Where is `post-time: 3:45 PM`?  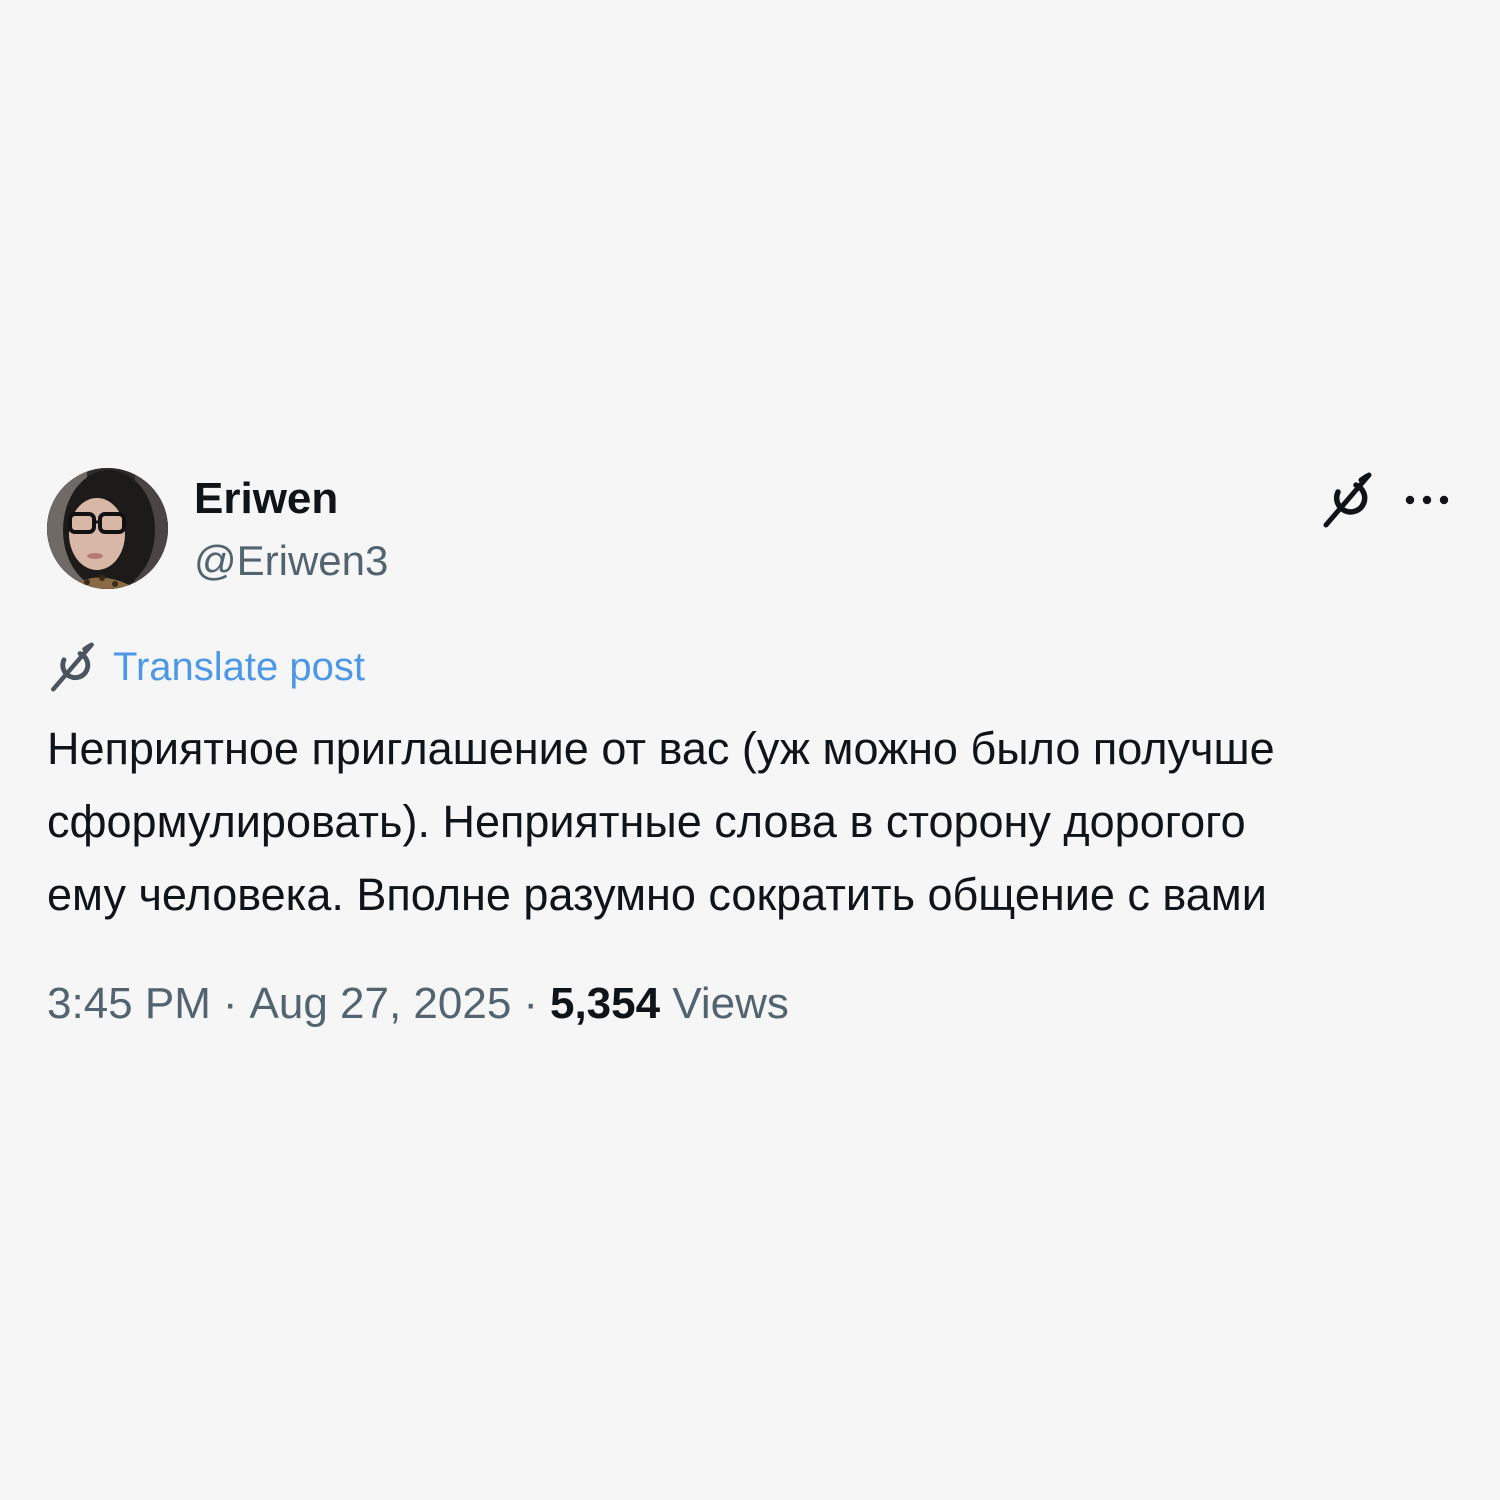
post-time: 3:45 PM is located at coordinates (129, 1003).